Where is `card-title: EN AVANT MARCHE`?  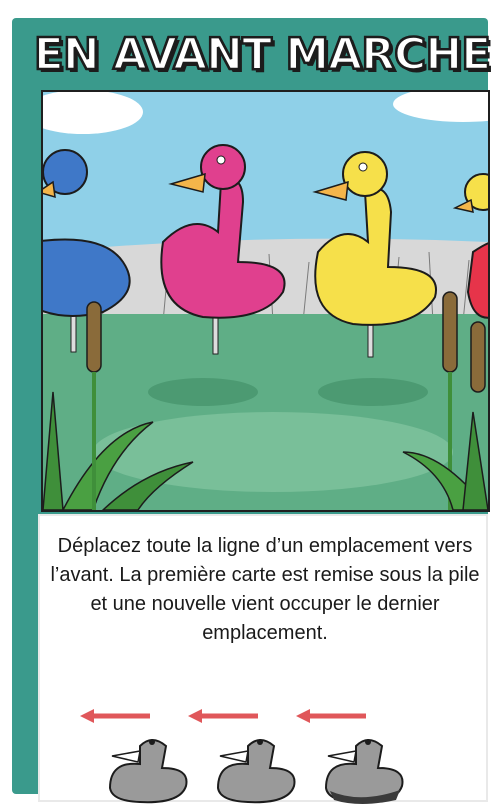
card-title: EN AVANT MARCHE is located at coordinates (263, 54).